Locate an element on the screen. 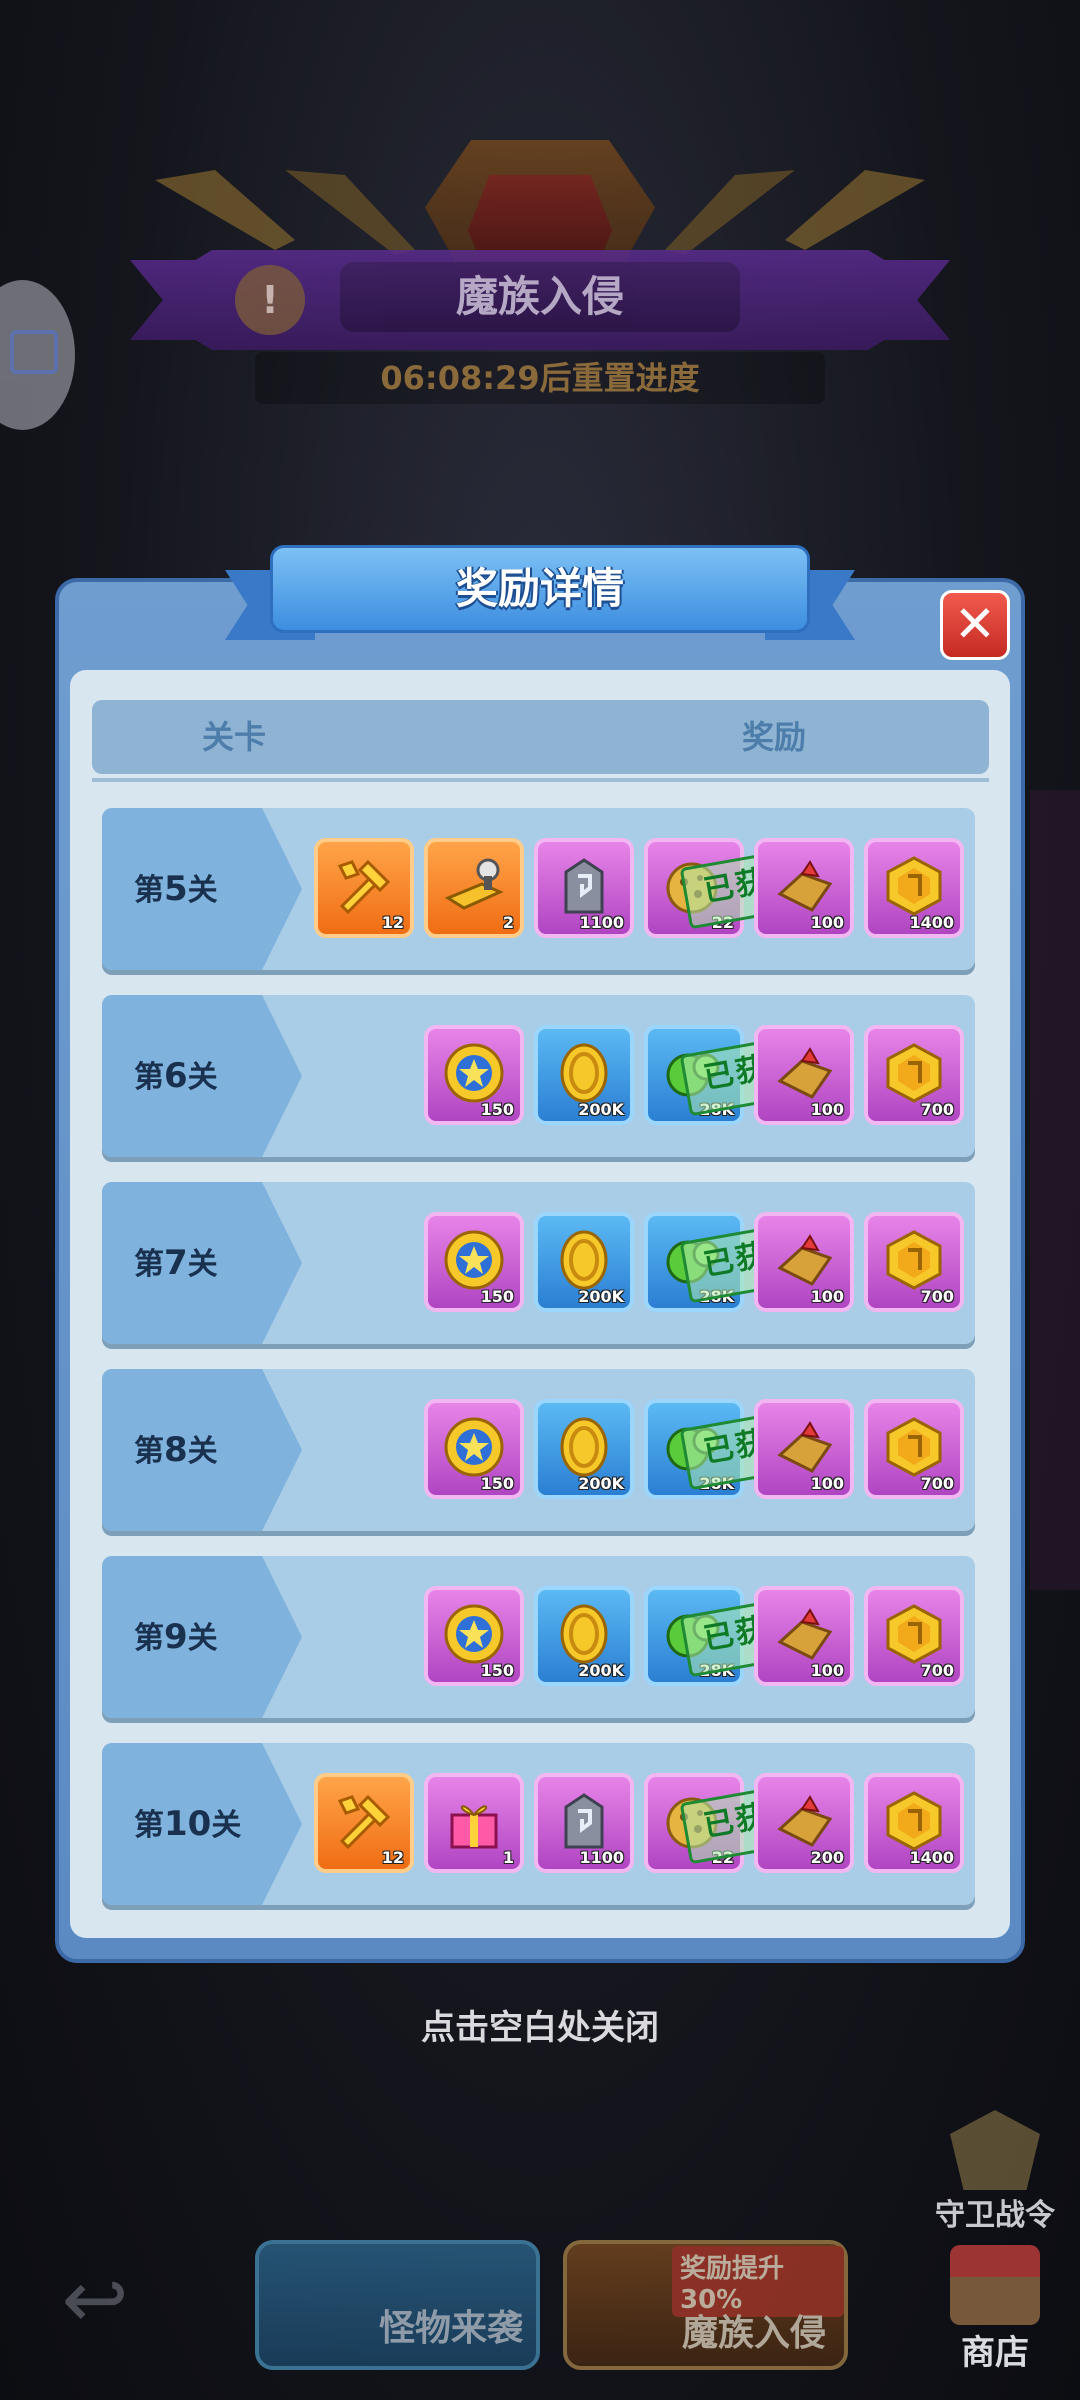  header-stage: 关卡 is located at coordinates (234, 737).